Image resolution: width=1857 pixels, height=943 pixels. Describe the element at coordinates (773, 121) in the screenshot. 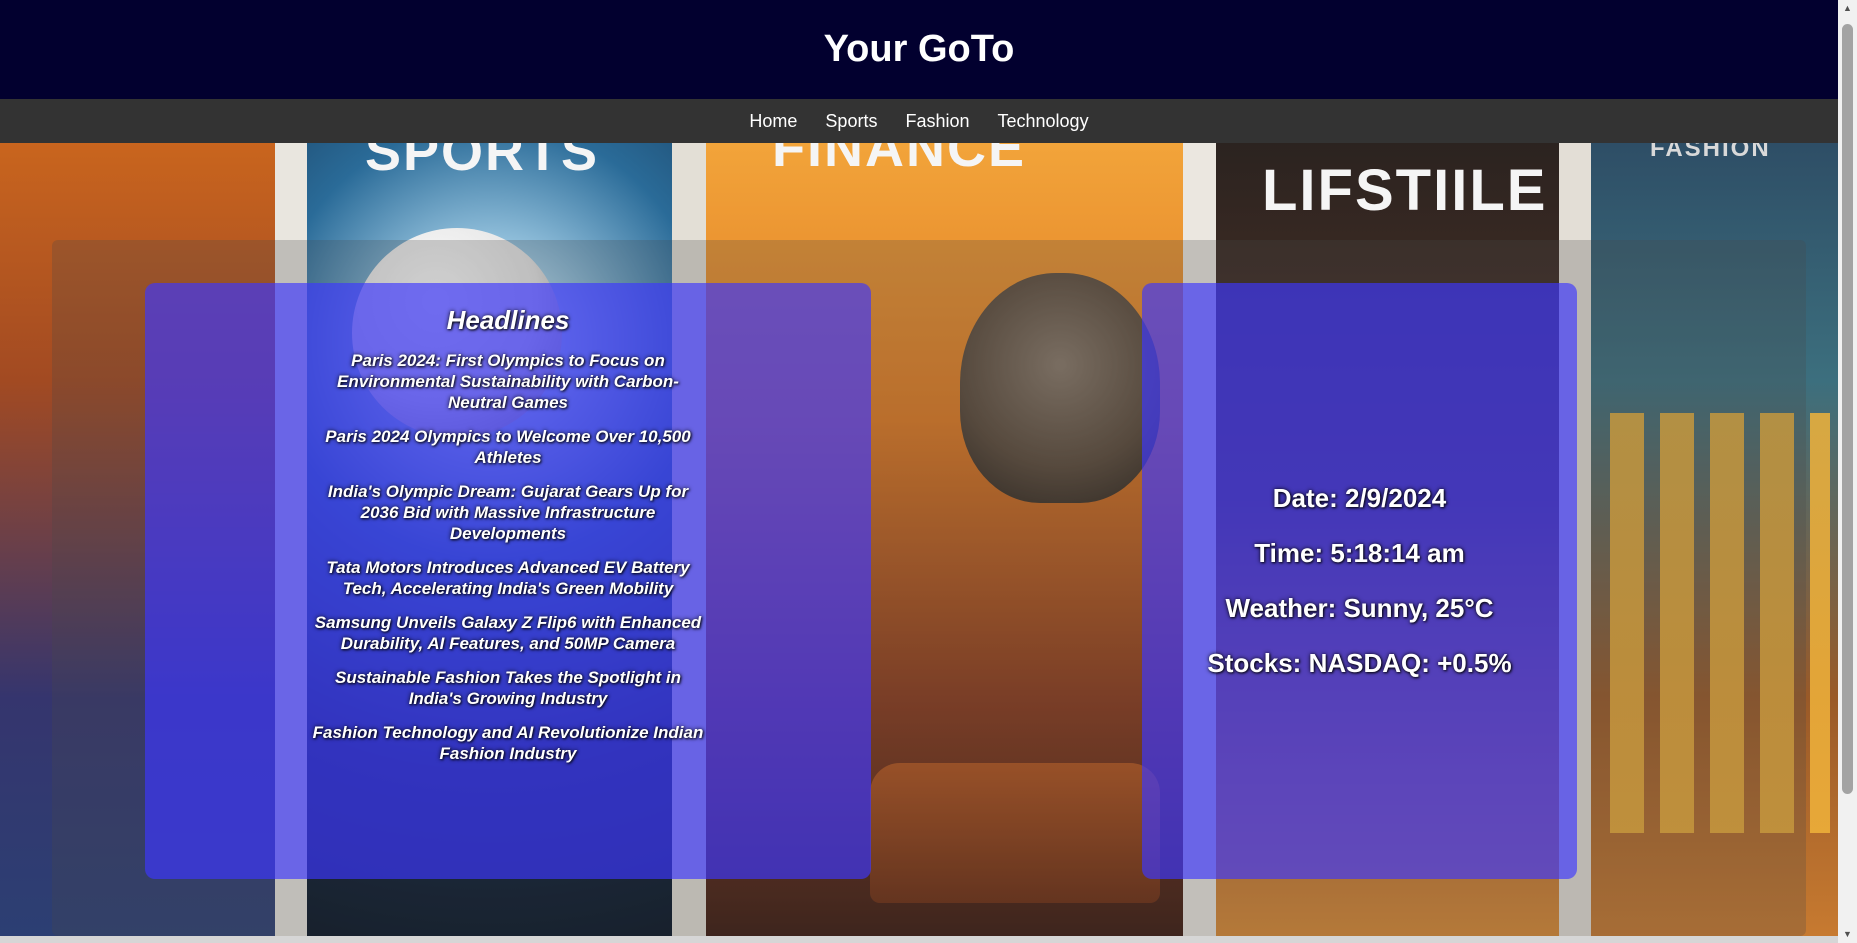

I see `nav-link-home: Home` at that location.